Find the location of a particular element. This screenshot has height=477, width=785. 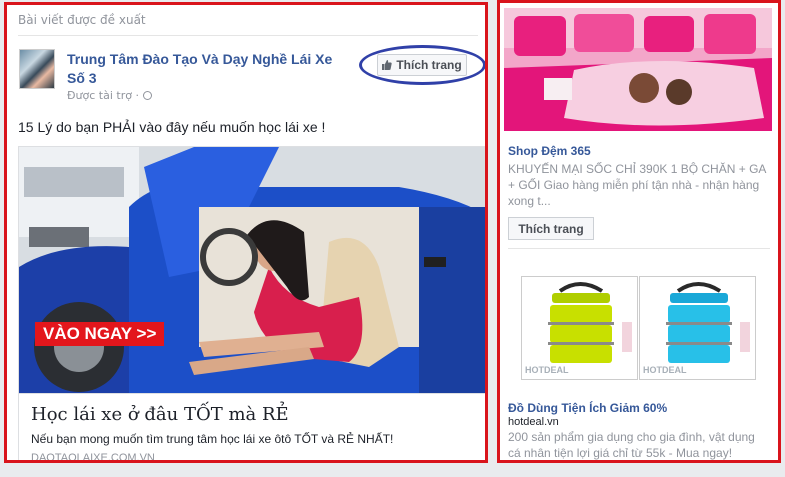

sponsored-label: Được tài trợ · is located at coordinates (109, 95).